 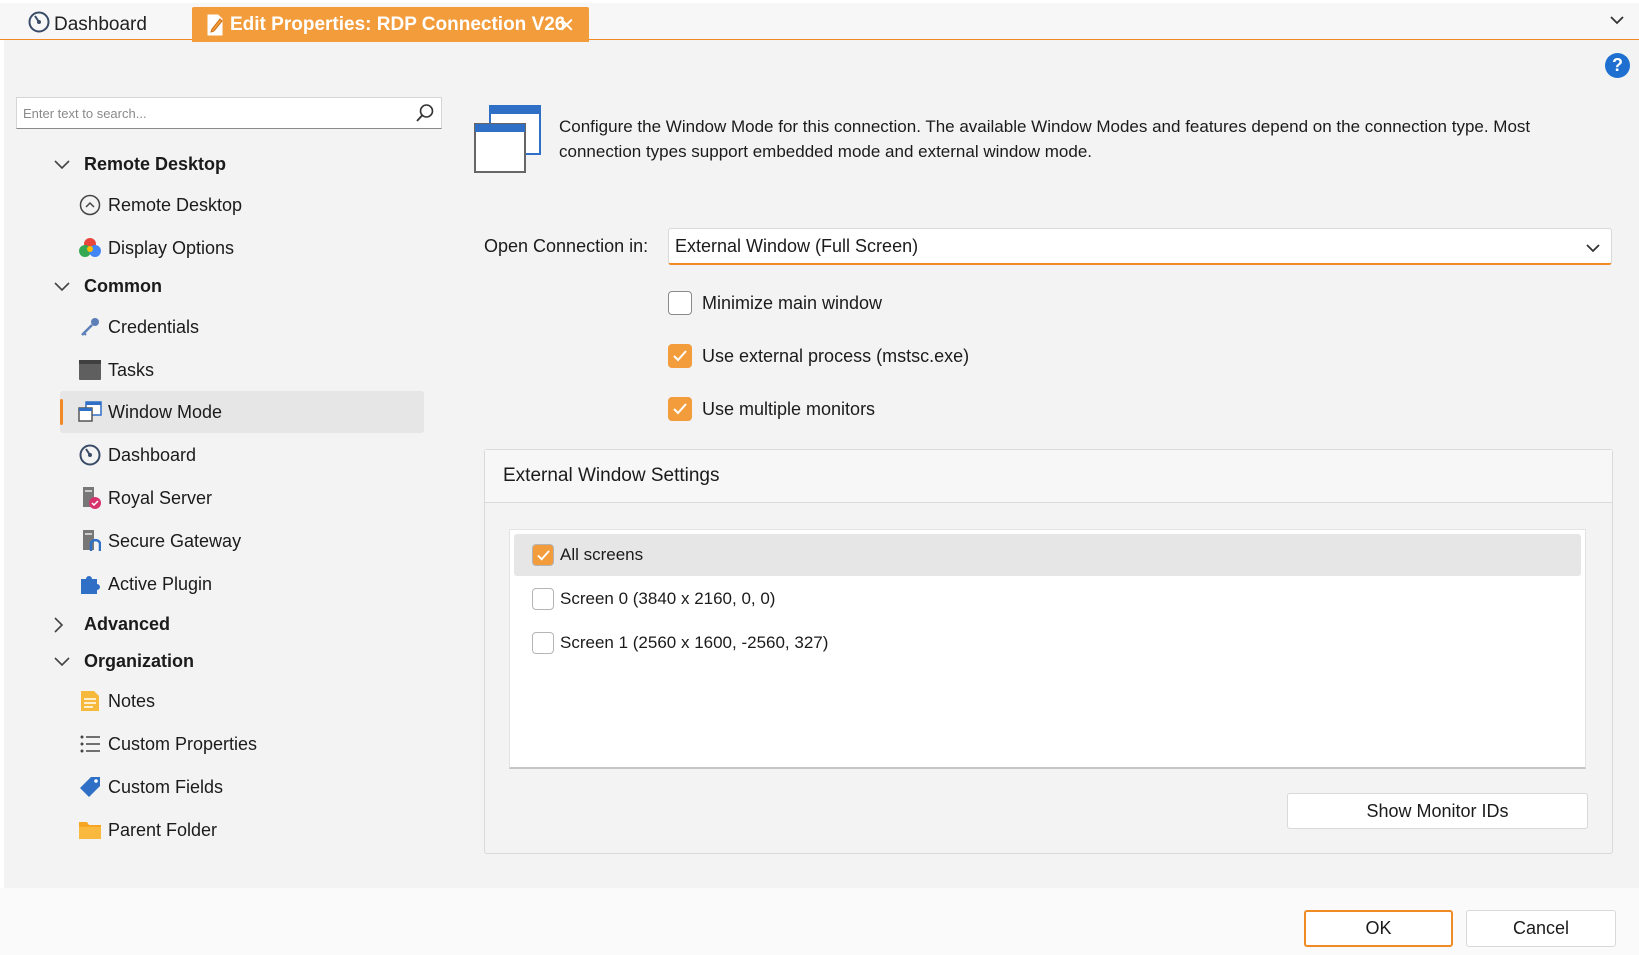 I want to click on nav-item-credentials: Credentials, so click(x=242, y=327).